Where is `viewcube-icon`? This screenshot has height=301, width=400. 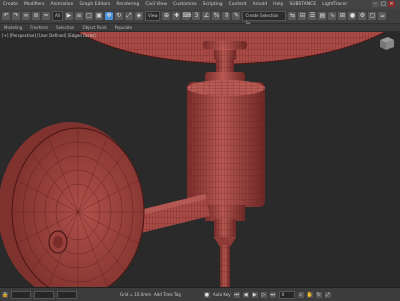 viewcube-icon is located at coordinates (386, 43).